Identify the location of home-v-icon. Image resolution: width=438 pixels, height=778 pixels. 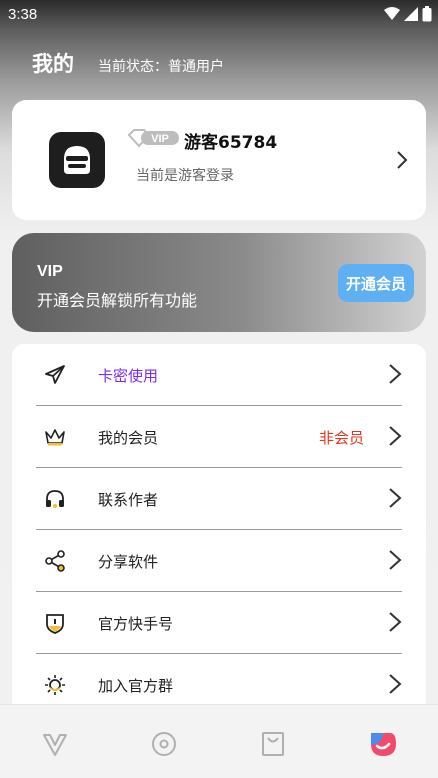
(55, 744).